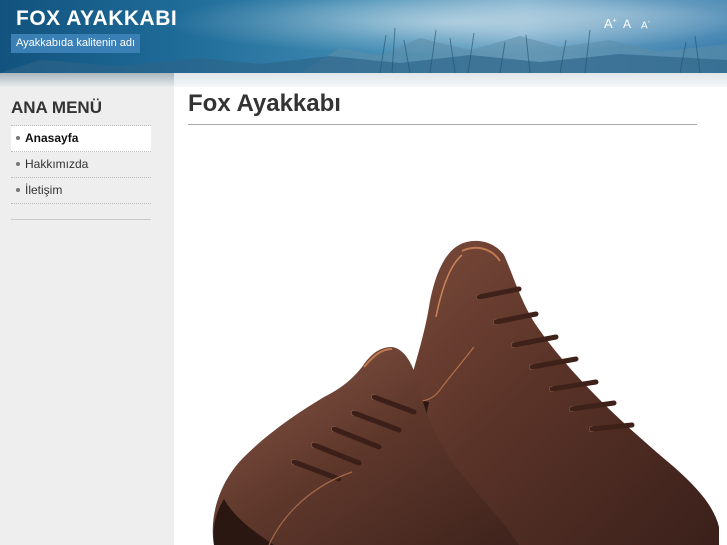 This screenshot has width=727, height=545. Describe the element at coordinates (81, 139) in the screenshot. I see `menu-item-anasayfa: Anasayfa` at that location.